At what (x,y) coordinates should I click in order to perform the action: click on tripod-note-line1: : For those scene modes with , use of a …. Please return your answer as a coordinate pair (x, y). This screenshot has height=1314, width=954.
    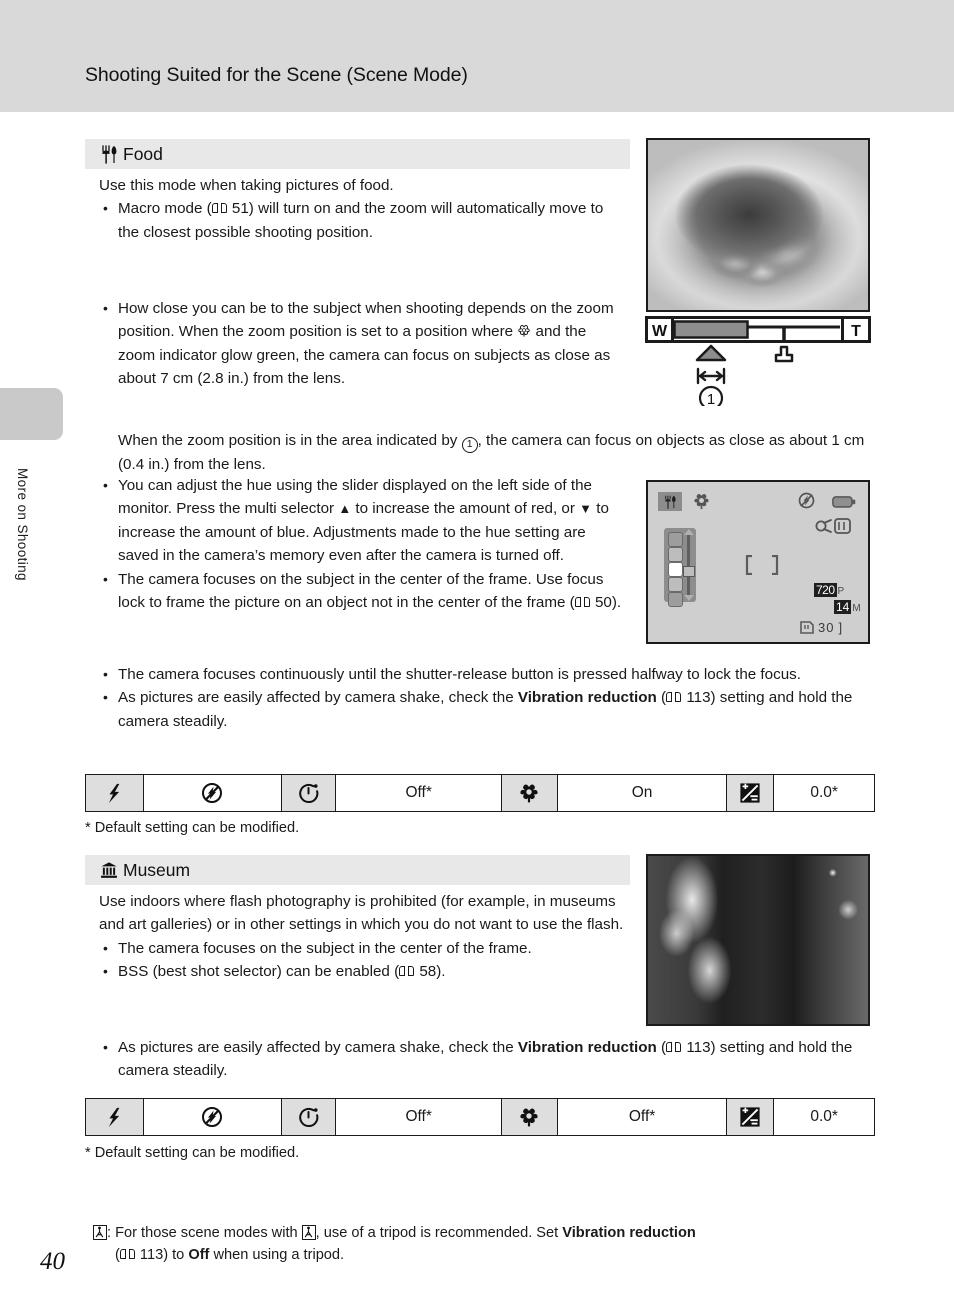
    Looking at the image, I should click on (488, 1233).